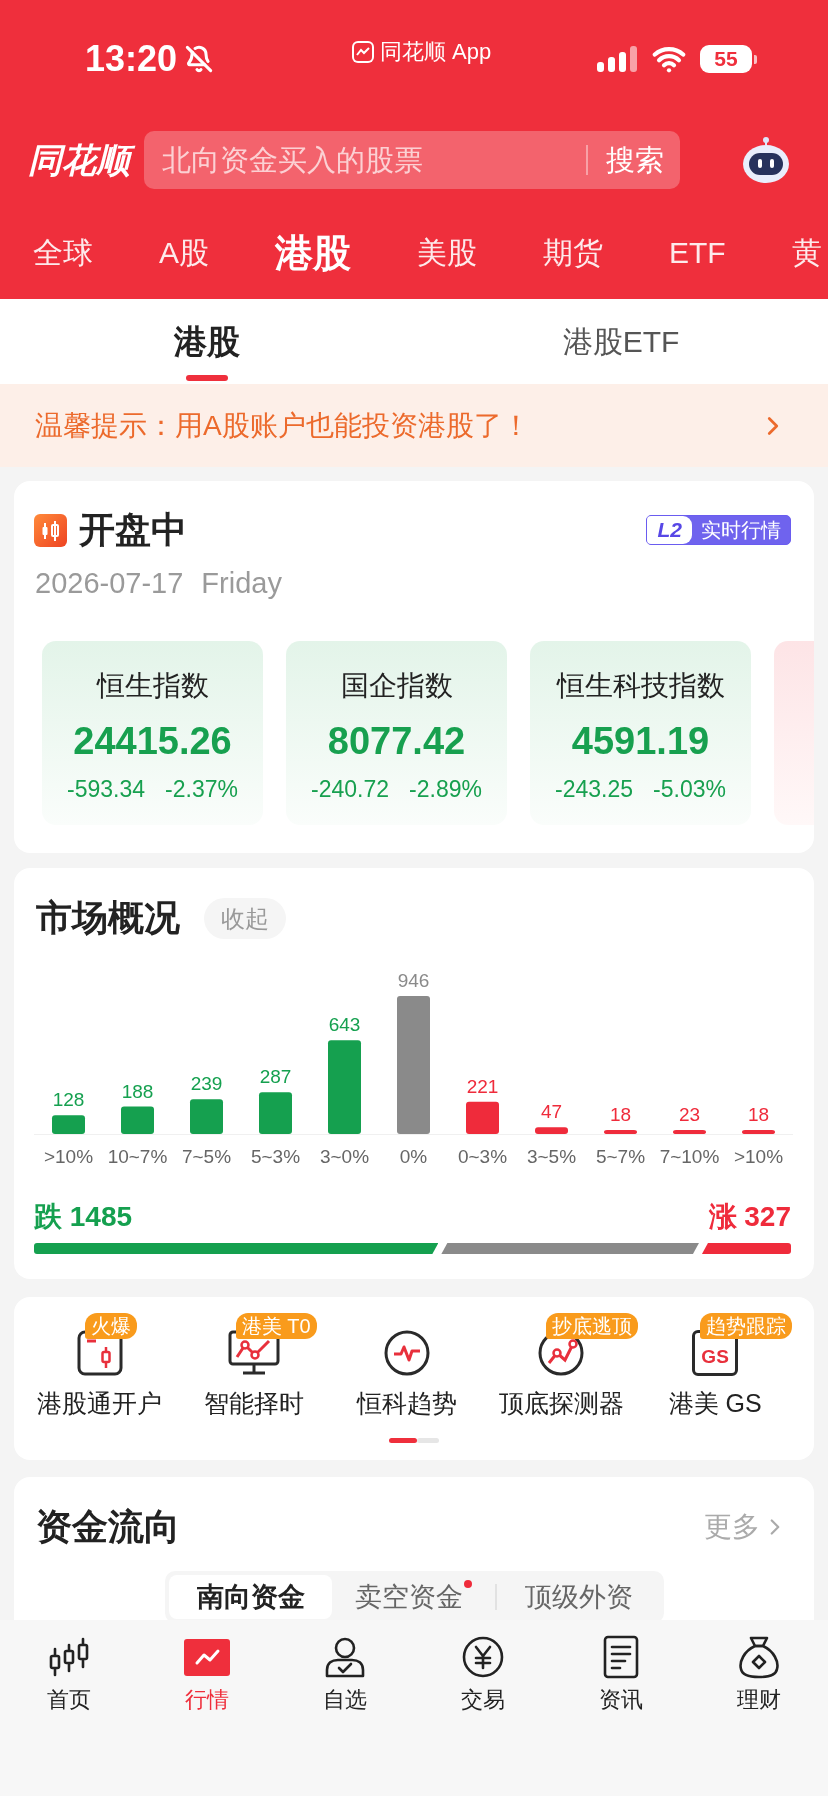  Describe the element at coordinates (152, 741) in the screenshot. I see `index-value: 24415.26` at that location.